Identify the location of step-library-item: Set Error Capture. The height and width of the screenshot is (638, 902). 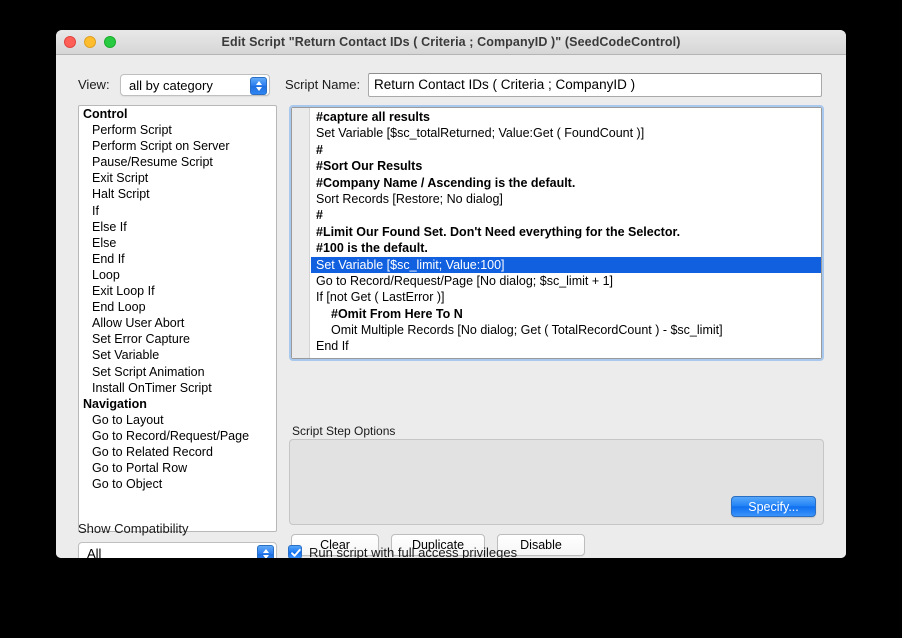
(177, 339).